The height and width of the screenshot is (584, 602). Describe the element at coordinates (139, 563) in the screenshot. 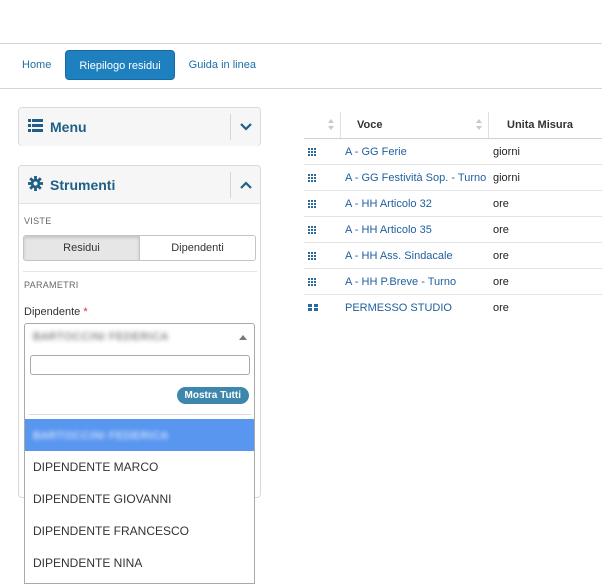

I see `employee-option: DIPENDENTE NINA` at that location.